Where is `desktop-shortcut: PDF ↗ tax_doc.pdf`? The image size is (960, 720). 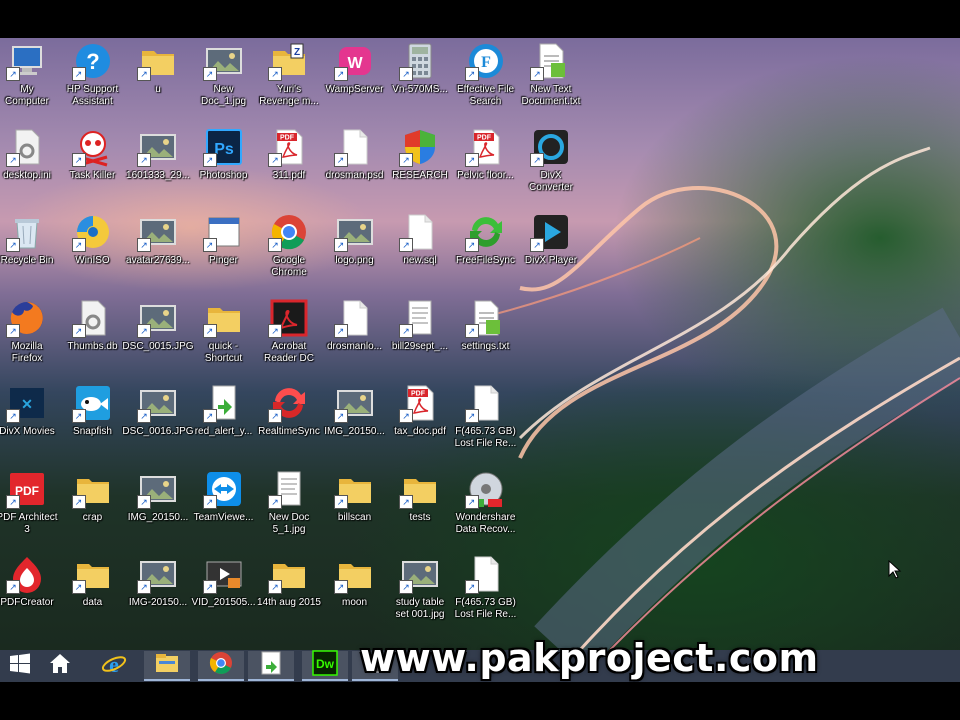
desktop-shortcut: PDF ↗ tax_doc.pdf is located at coordinates (420, 424).